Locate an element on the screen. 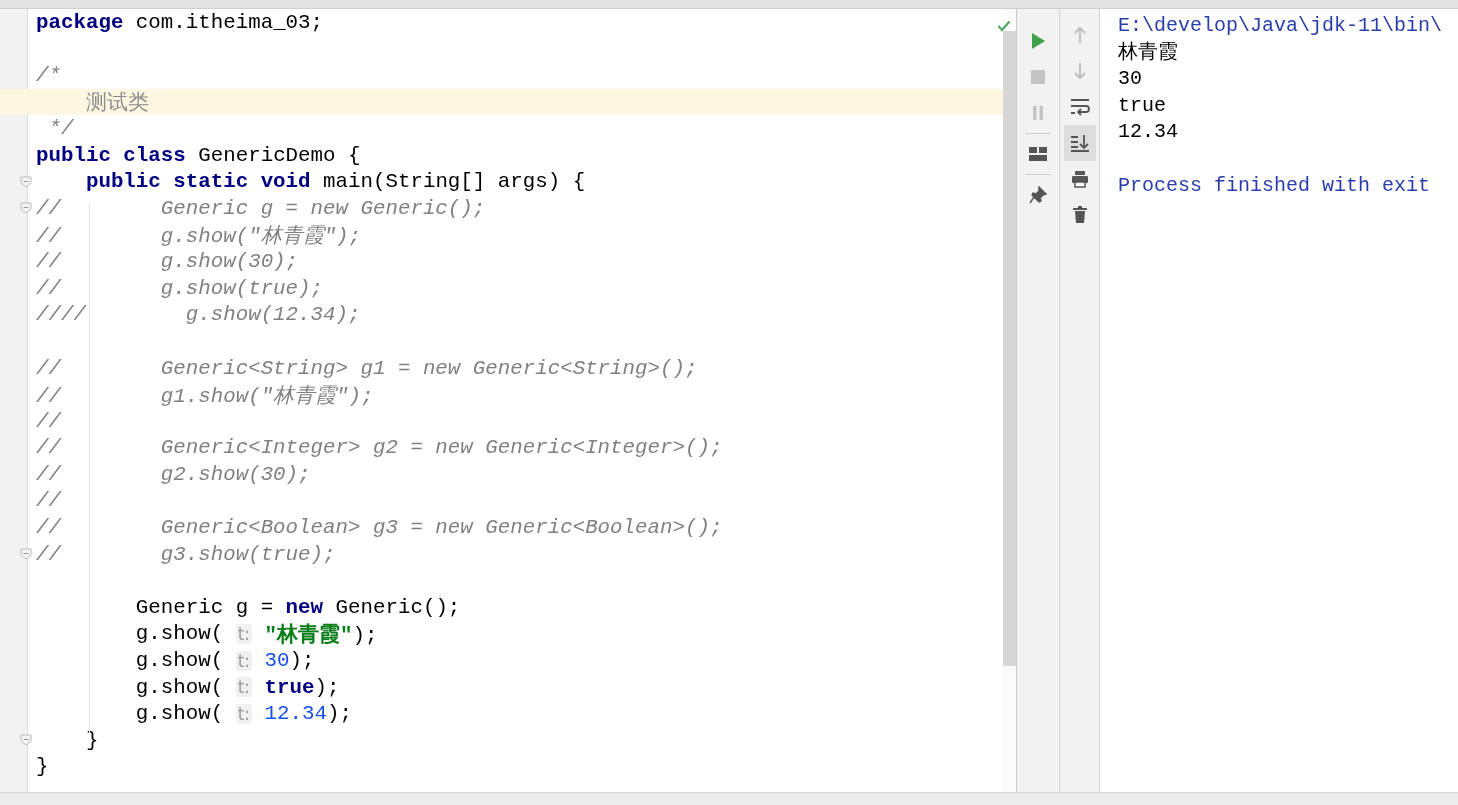  console-line: true is located at coordinates (1142, 105).